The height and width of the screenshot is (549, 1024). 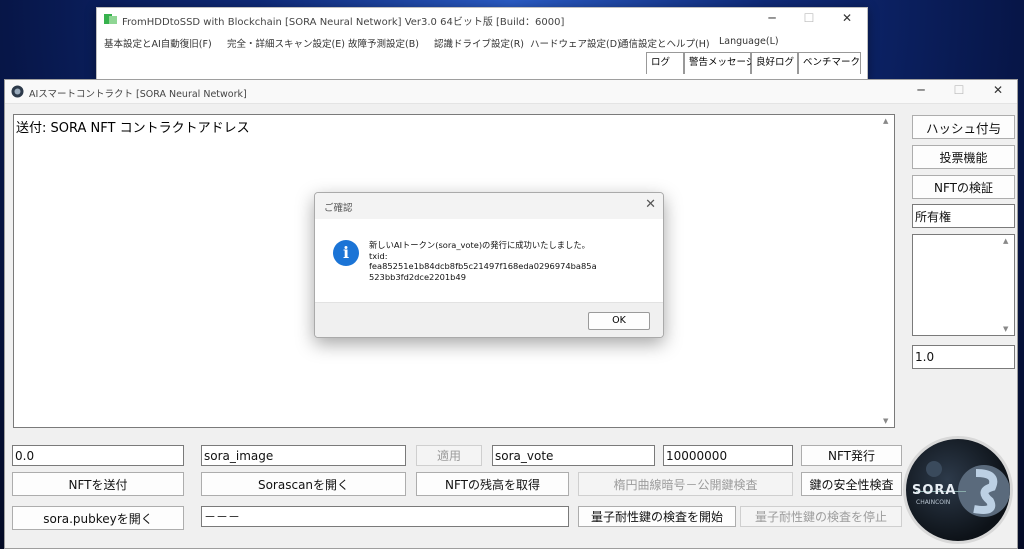 I want to click on ownership-field: 所有権, so click(x=963, y=216).